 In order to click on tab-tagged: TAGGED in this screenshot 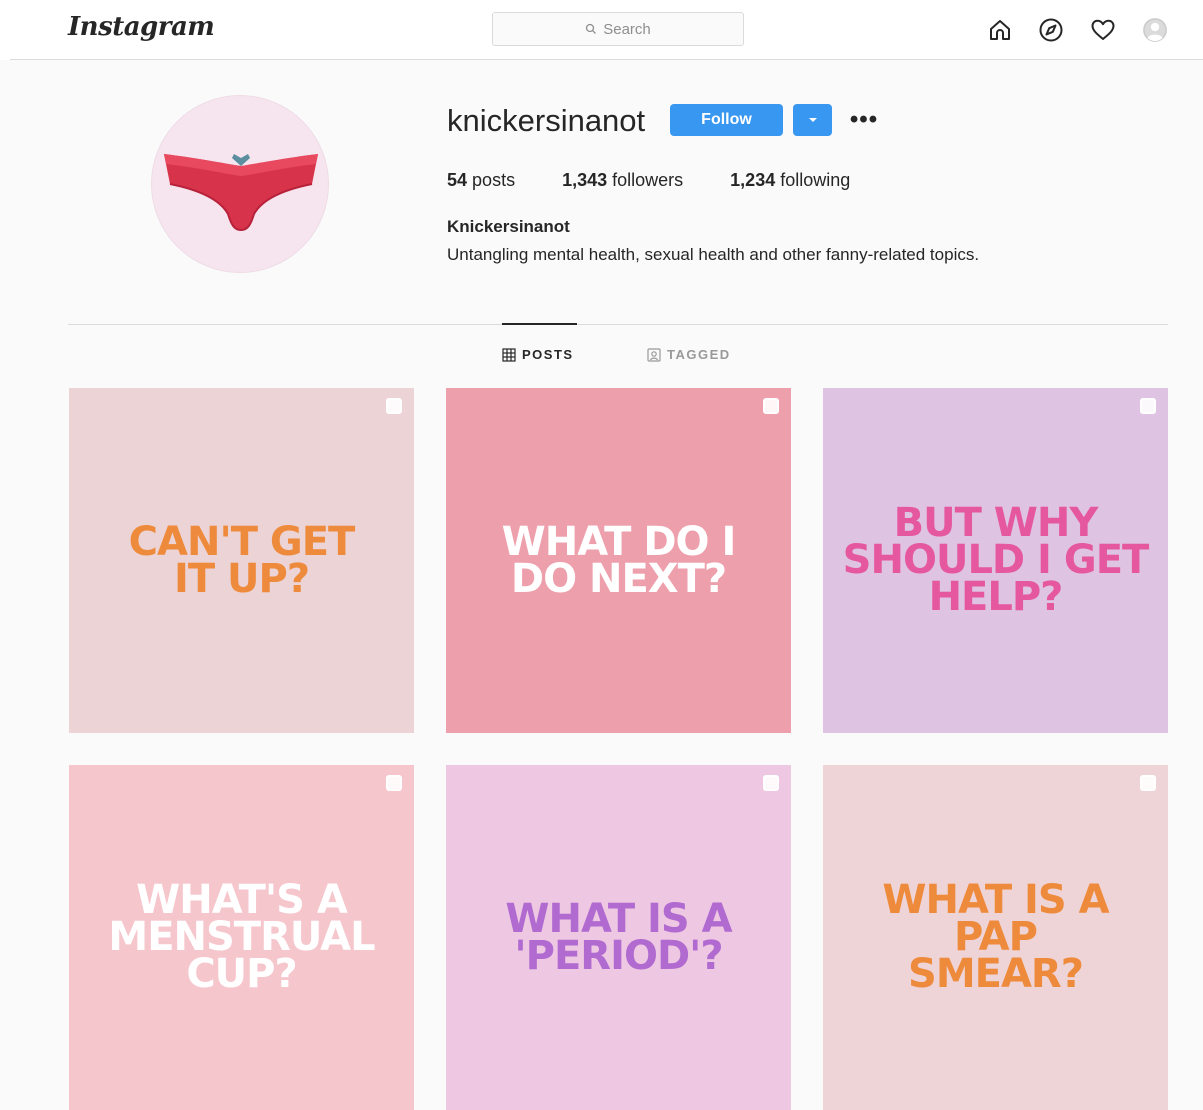, I will do `click(689, 354)`.